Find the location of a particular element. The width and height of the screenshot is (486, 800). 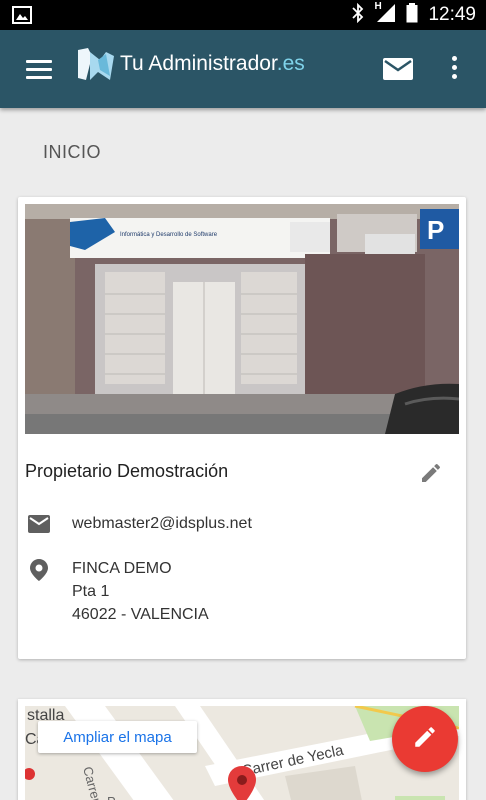

enlarge-map-button: Ampliar el mapa is located at coordinates (117, 737).